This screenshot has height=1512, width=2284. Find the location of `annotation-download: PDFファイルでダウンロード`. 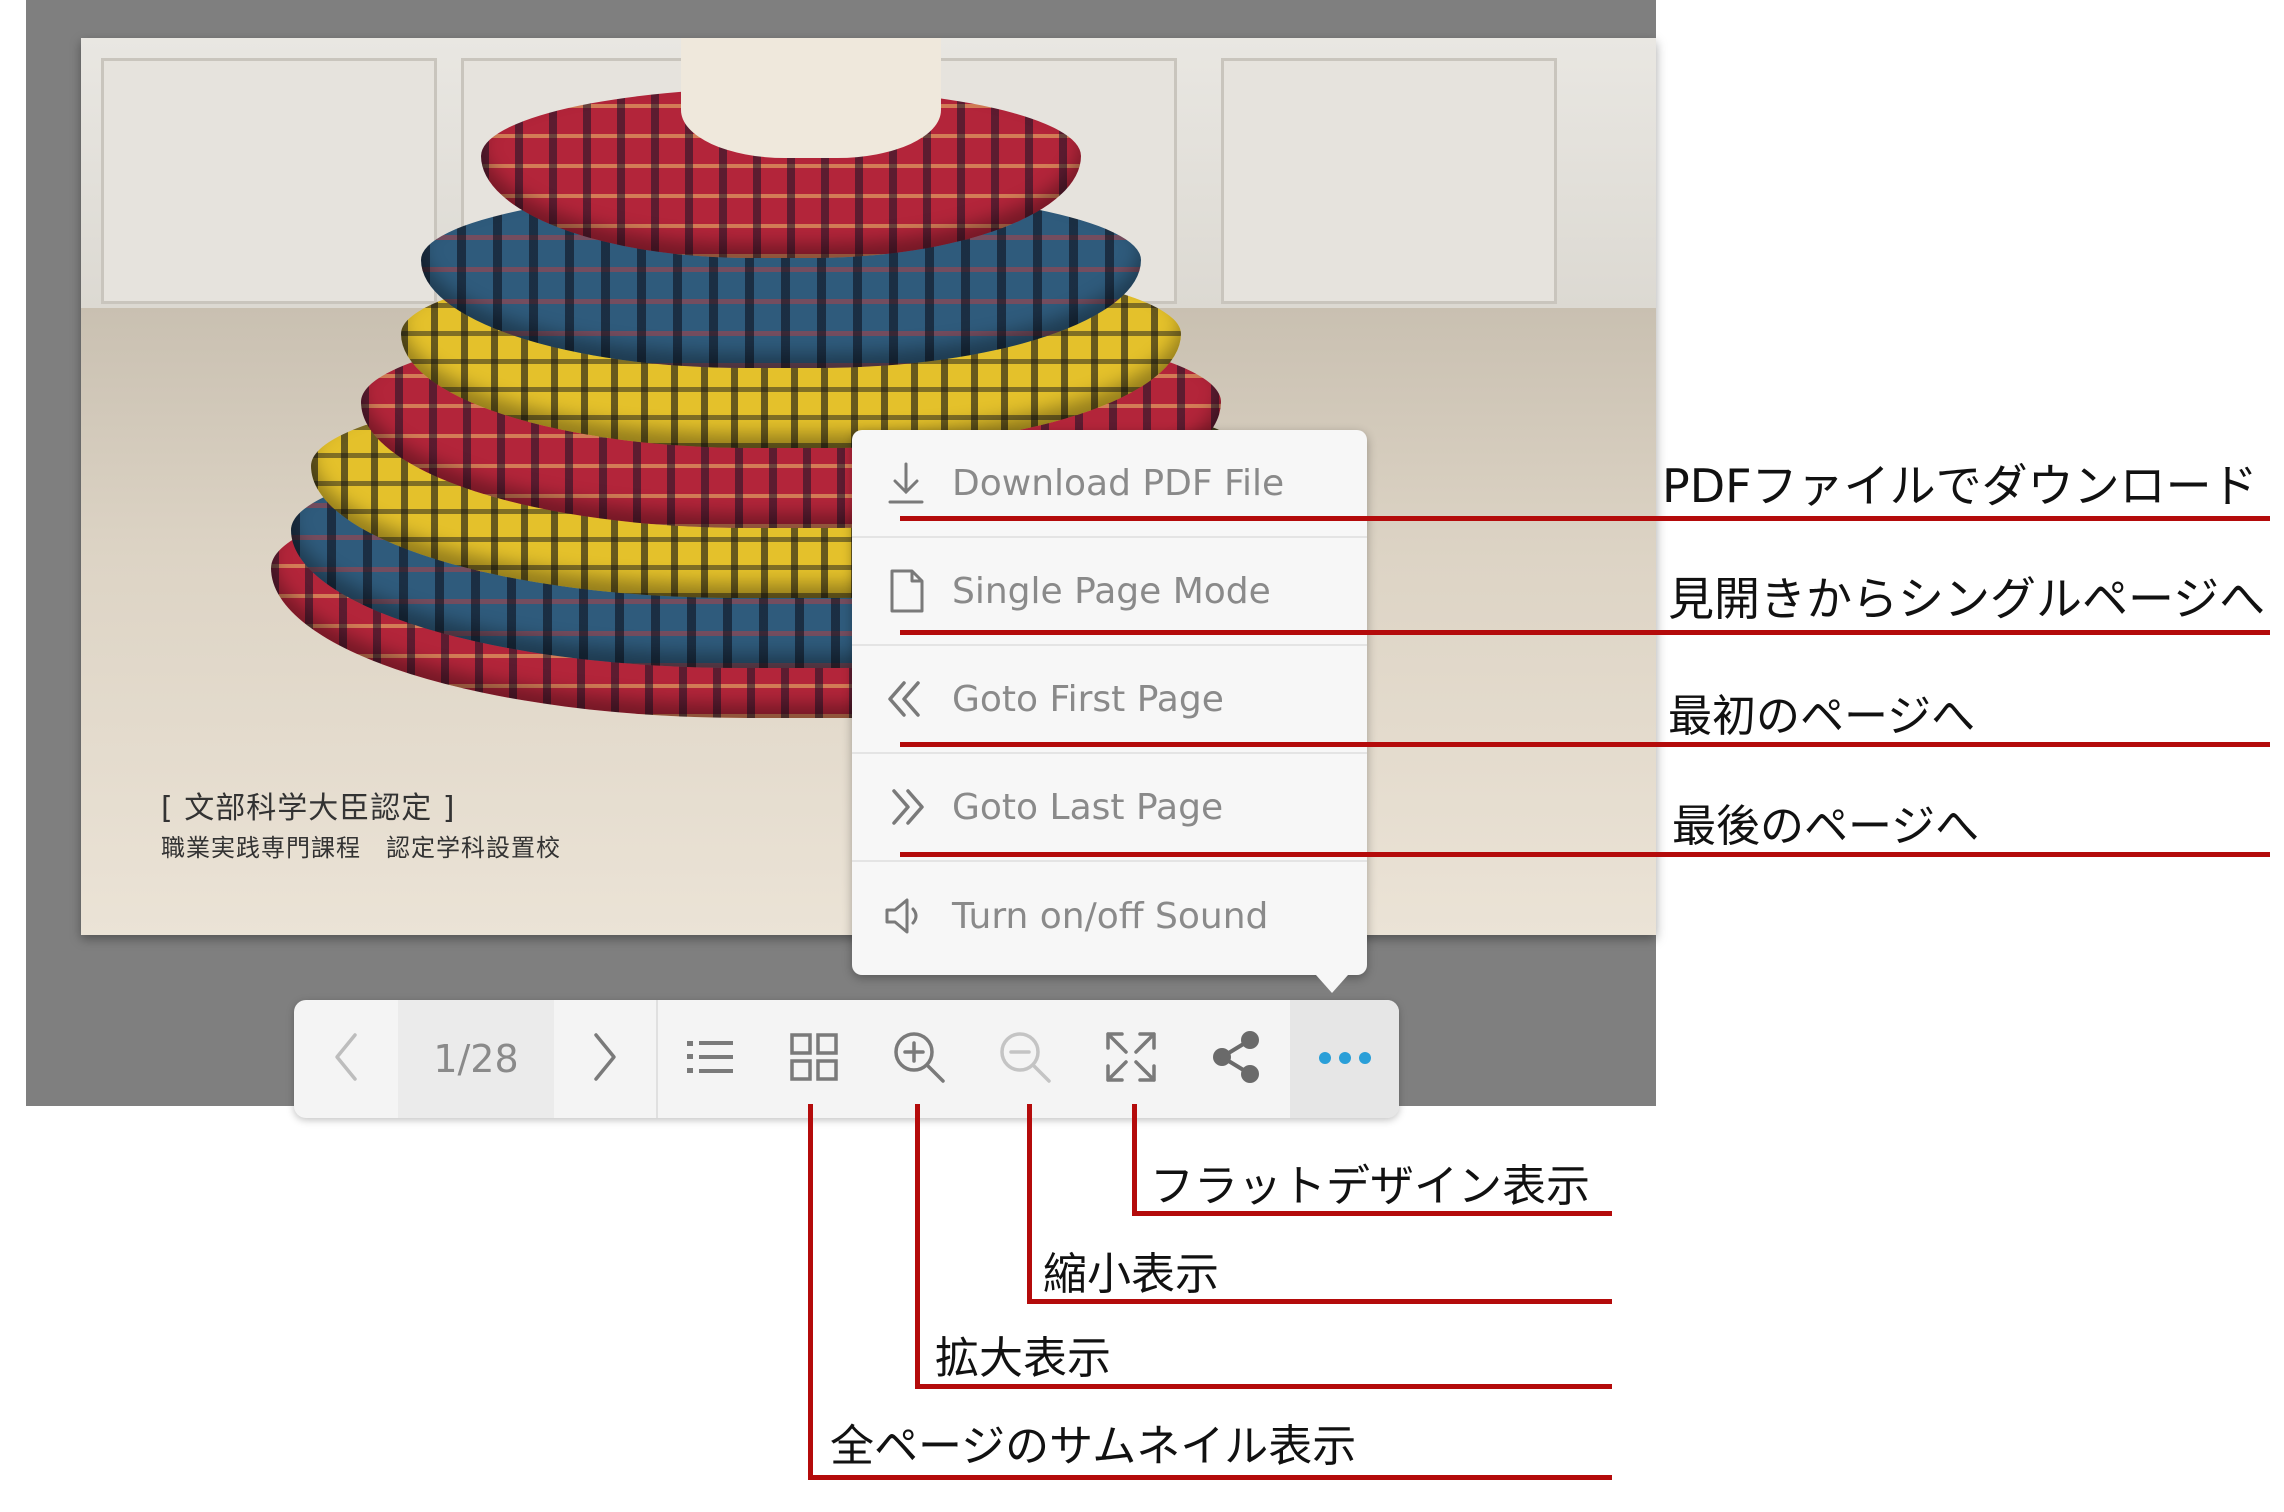

annotation-download: PDFファイルでダウンロード is located at coordinates (1960, 486).